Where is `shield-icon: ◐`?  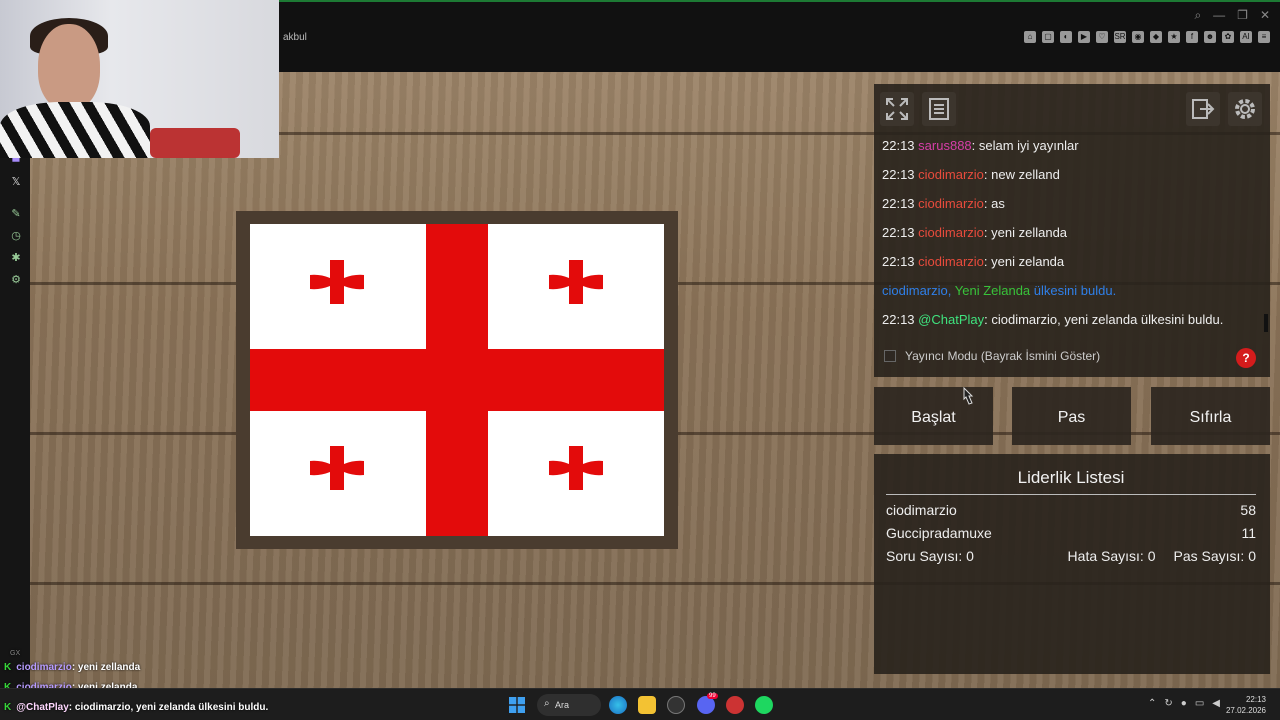
shield-icon: ◐ is located at coordinates (1066, 37).